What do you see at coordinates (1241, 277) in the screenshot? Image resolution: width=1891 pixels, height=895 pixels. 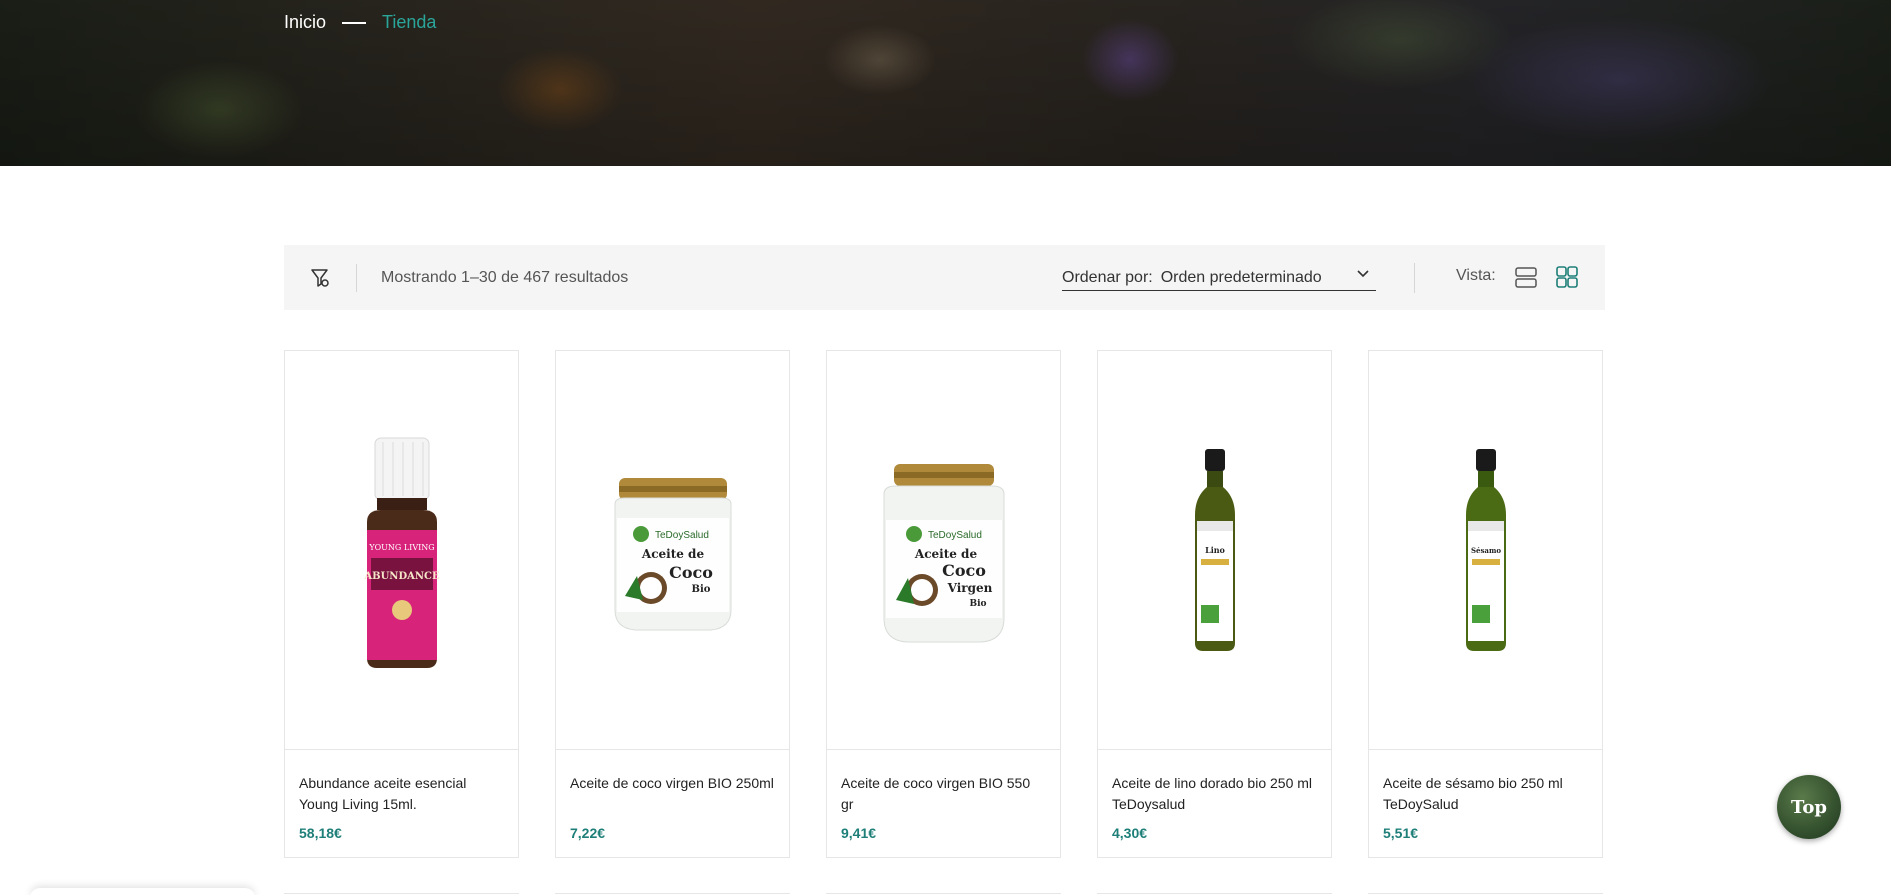 I see `sort-value: Orden predeterminado` at bounding box center [1241, 277].